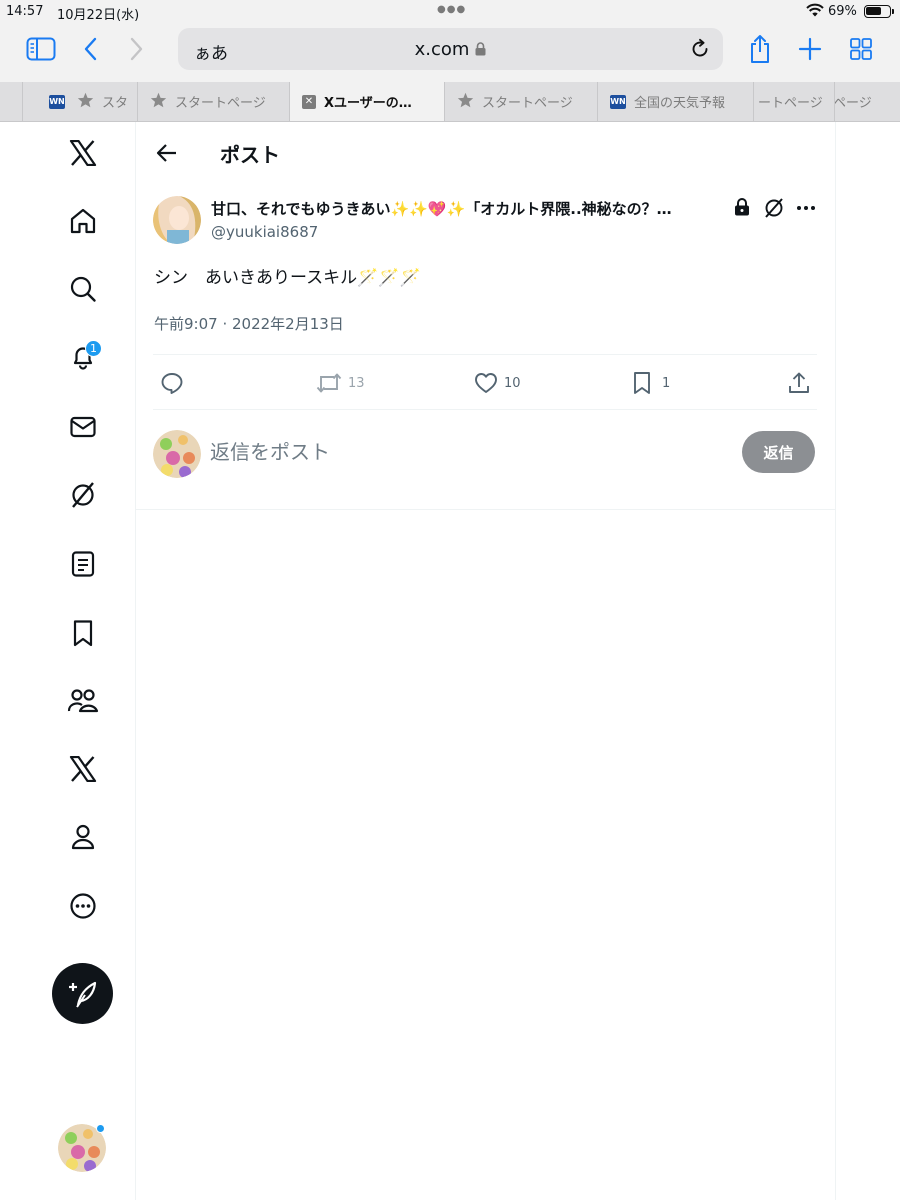  What do you see at coordinates (264, 232) in the screenshot?
I see `author-handle: @yuukiai8687` at bounding box center [264, 232].